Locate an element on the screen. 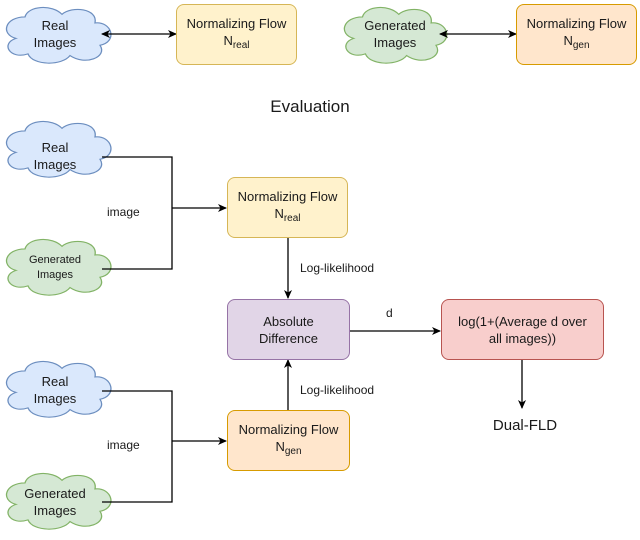 Image resolution: width=640 pixels, height=540 pixels. edge-label-loglik-top: Log-likelihood is located at coordinates (337, 268).